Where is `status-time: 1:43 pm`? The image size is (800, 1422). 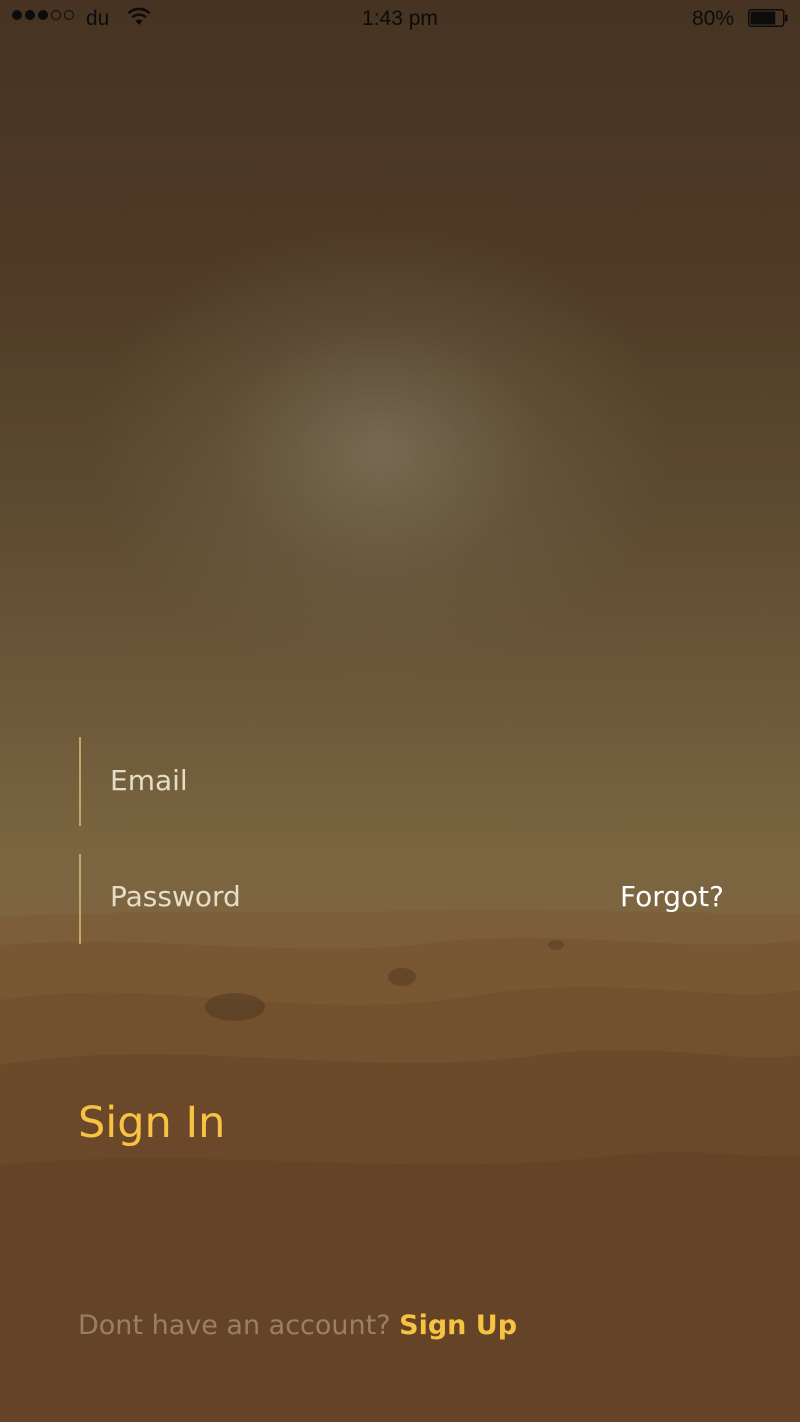 status-time: 1:43 pm is located at coordinates (400, 18).